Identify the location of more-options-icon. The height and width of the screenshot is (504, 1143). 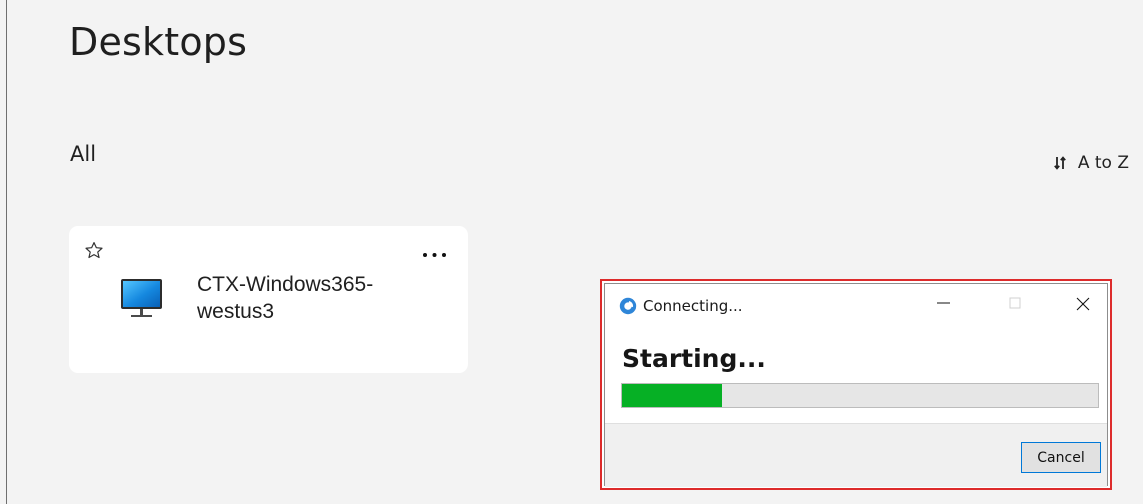
(434, 255).